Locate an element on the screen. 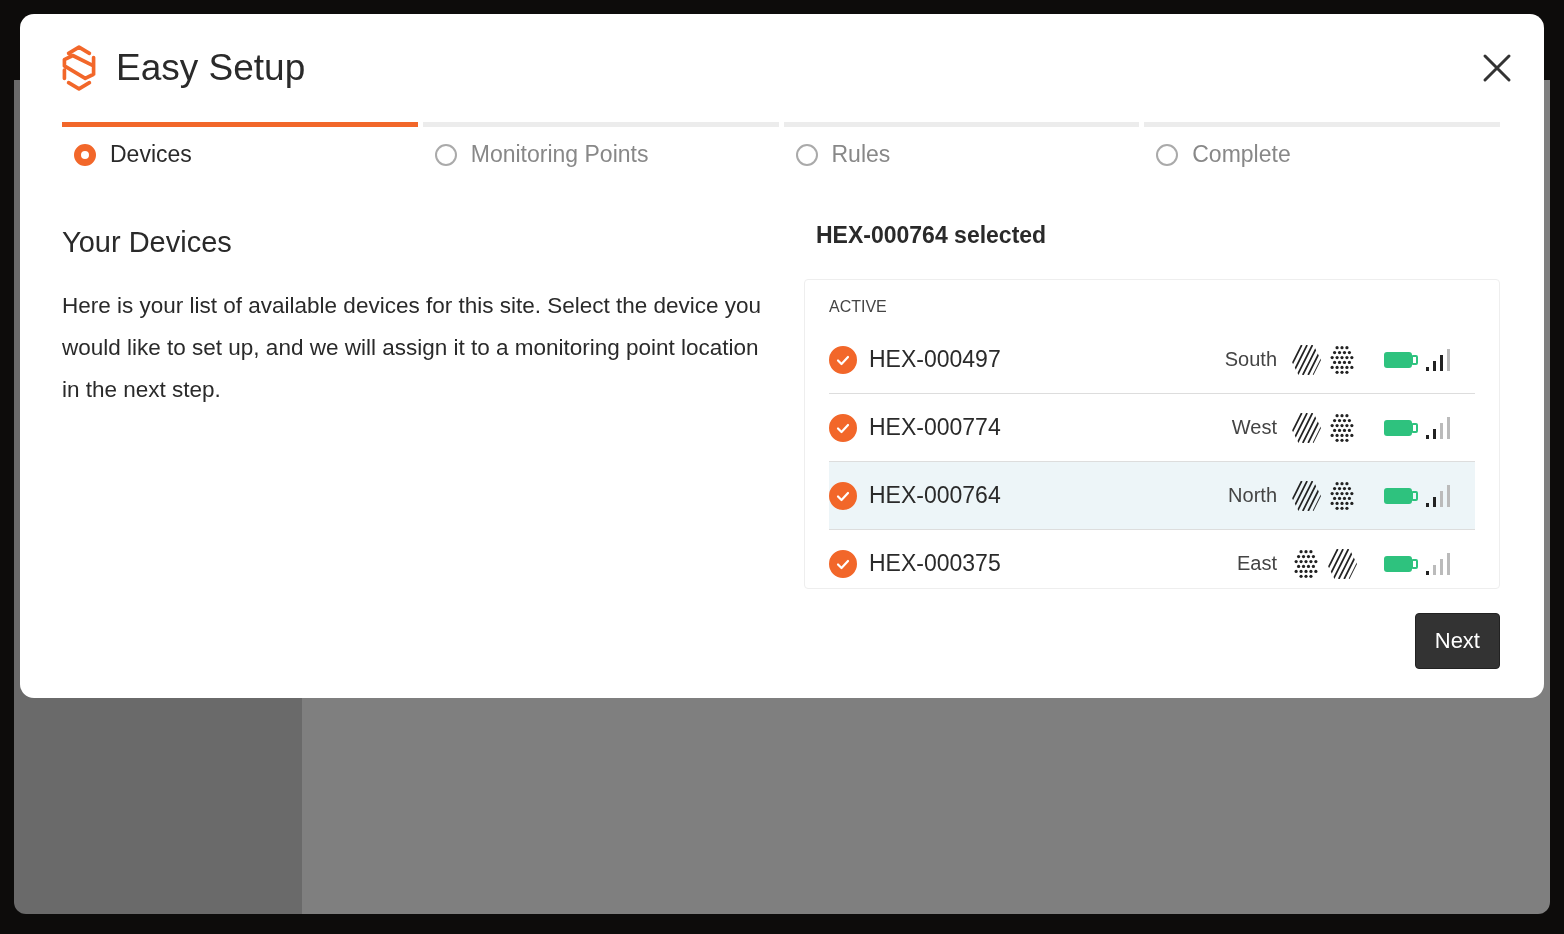  striped-hexagon-icon is located at coordinates (1342, 563).